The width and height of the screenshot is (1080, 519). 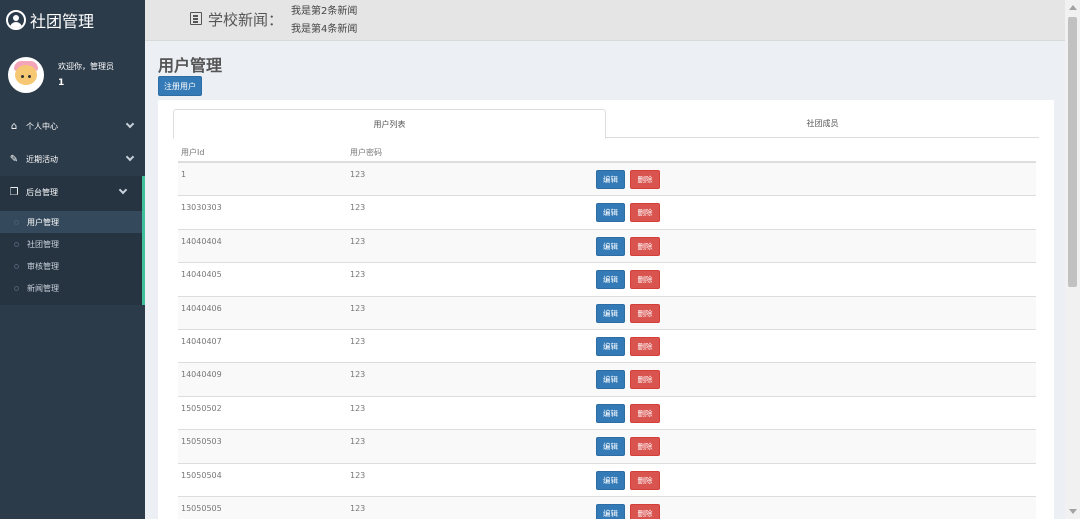 I want to click on sidebar-subitem-review-management: 审核管理, so click(x=71, y=266).